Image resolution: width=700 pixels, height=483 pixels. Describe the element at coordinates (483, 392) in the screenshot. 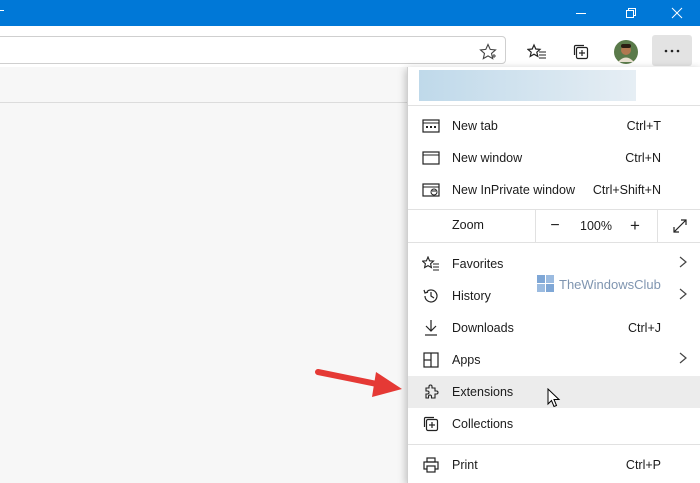

I see `menu-item-label: Extensions` at that location.